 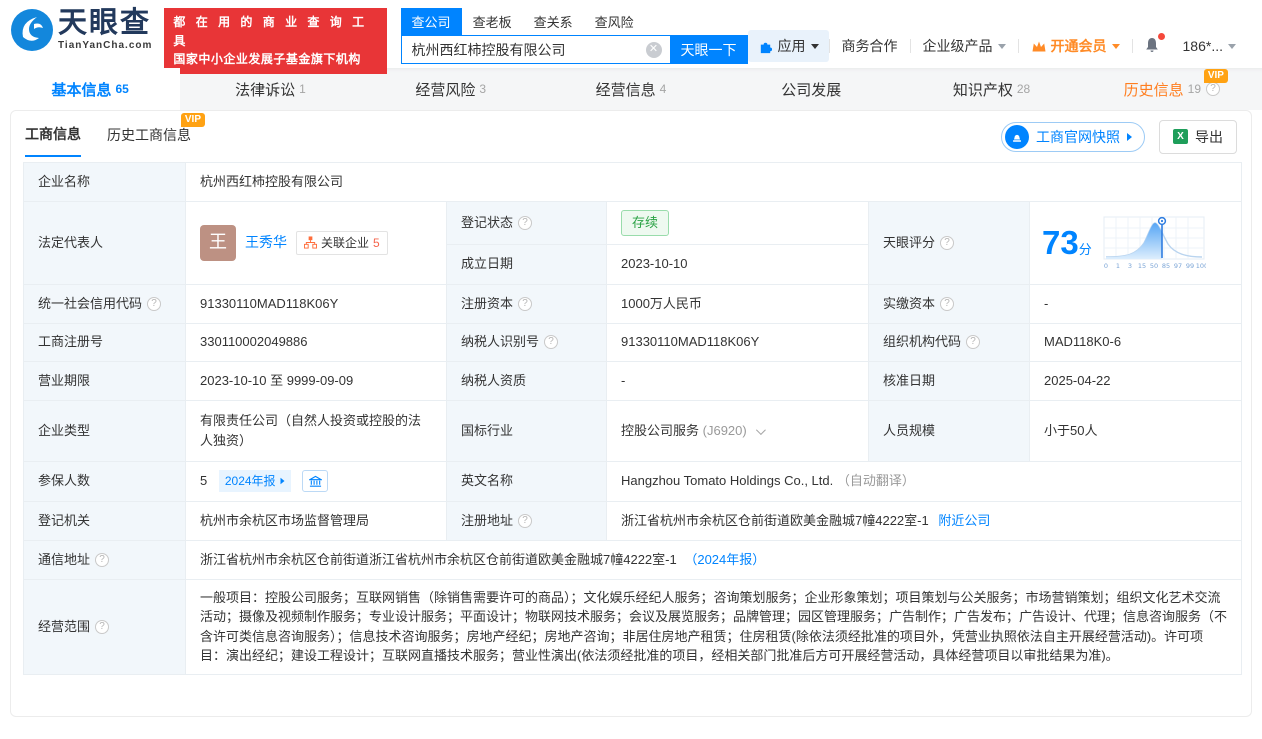 What do you see at coordinates (1166, 266) in the screenshot?
I see `svg-text: 85` at bounding box center [1166, 266].